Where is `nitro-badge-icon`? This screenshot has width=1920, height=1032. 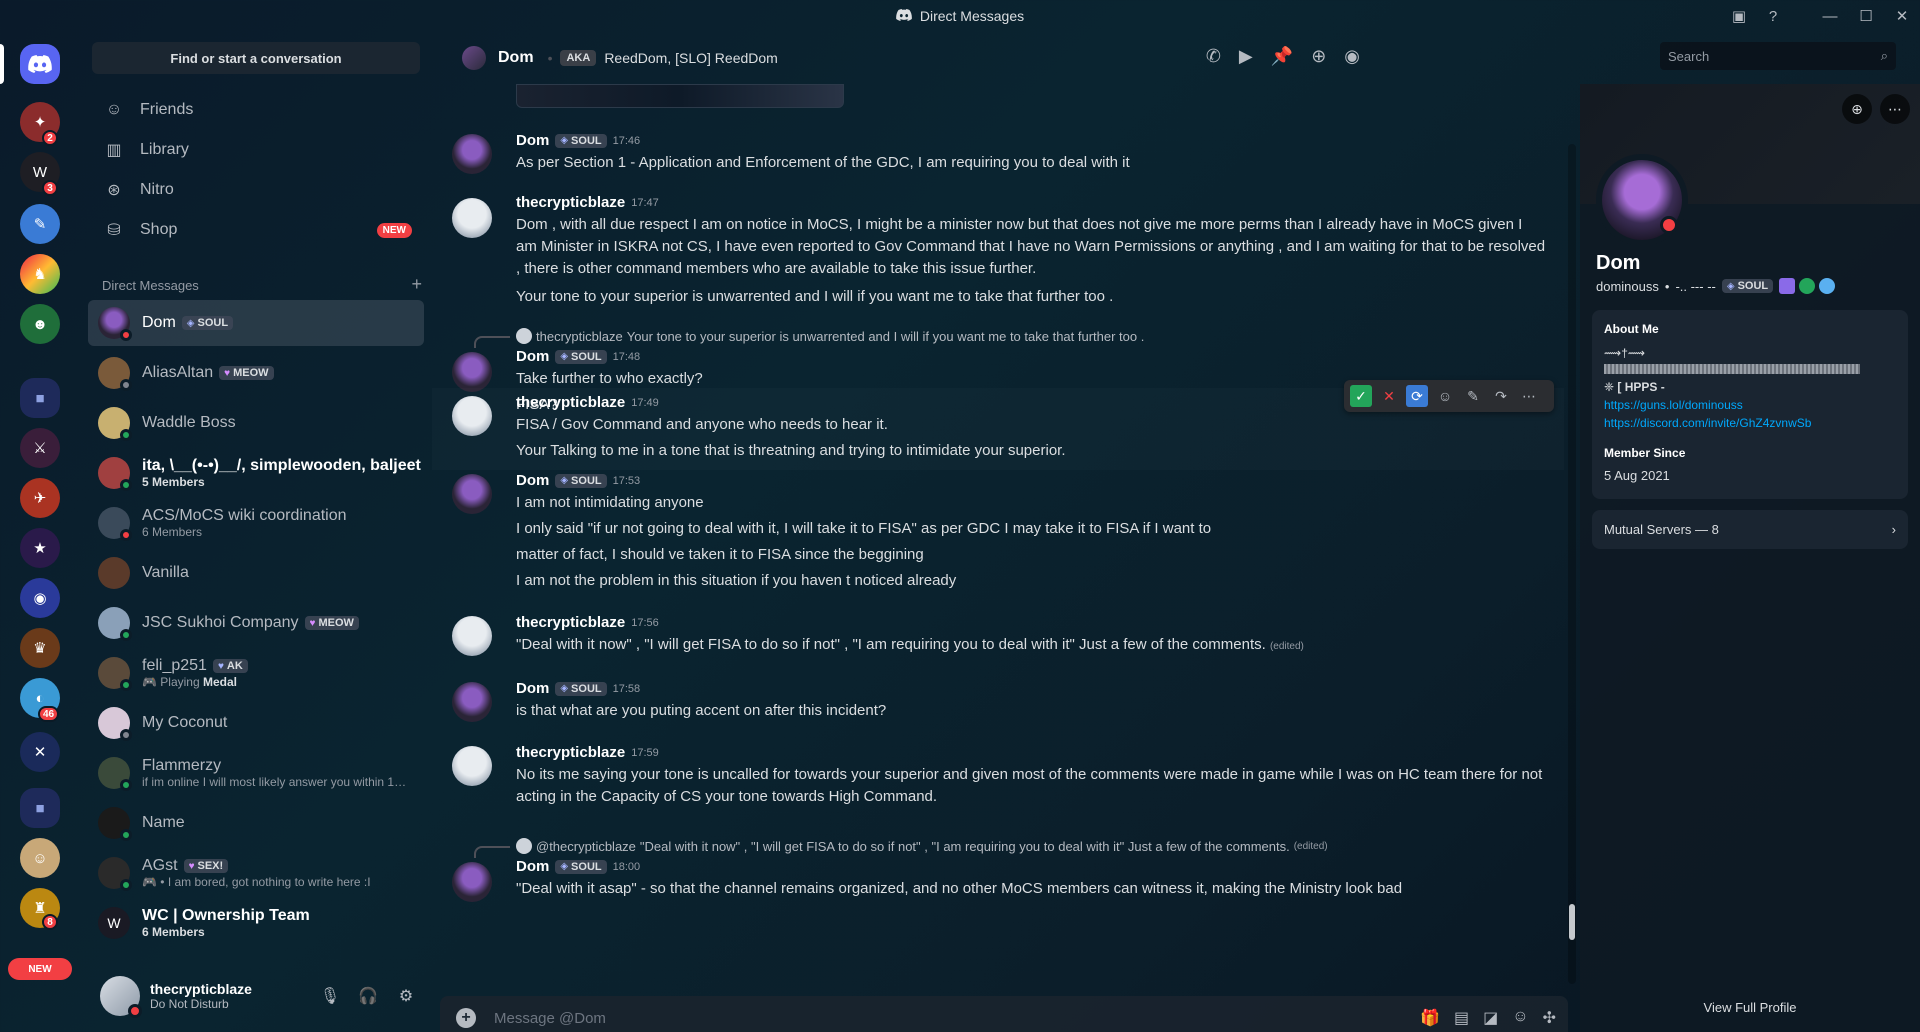 nitro-badge-icon is located at coordinates (1787, 286).